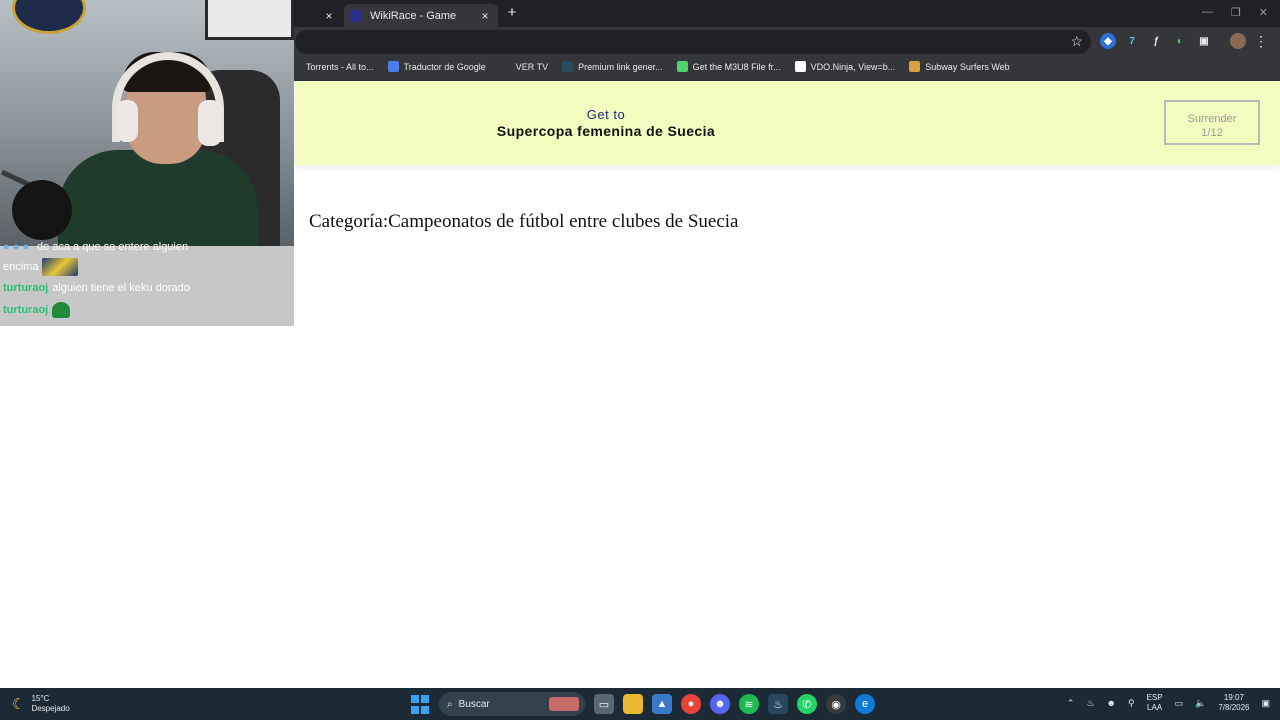 The height and width of the screenshot is (720, 1280). Describe the element at coordinates (691, 704) in the screenshot. I see `chrome-icon: ●` at that location.